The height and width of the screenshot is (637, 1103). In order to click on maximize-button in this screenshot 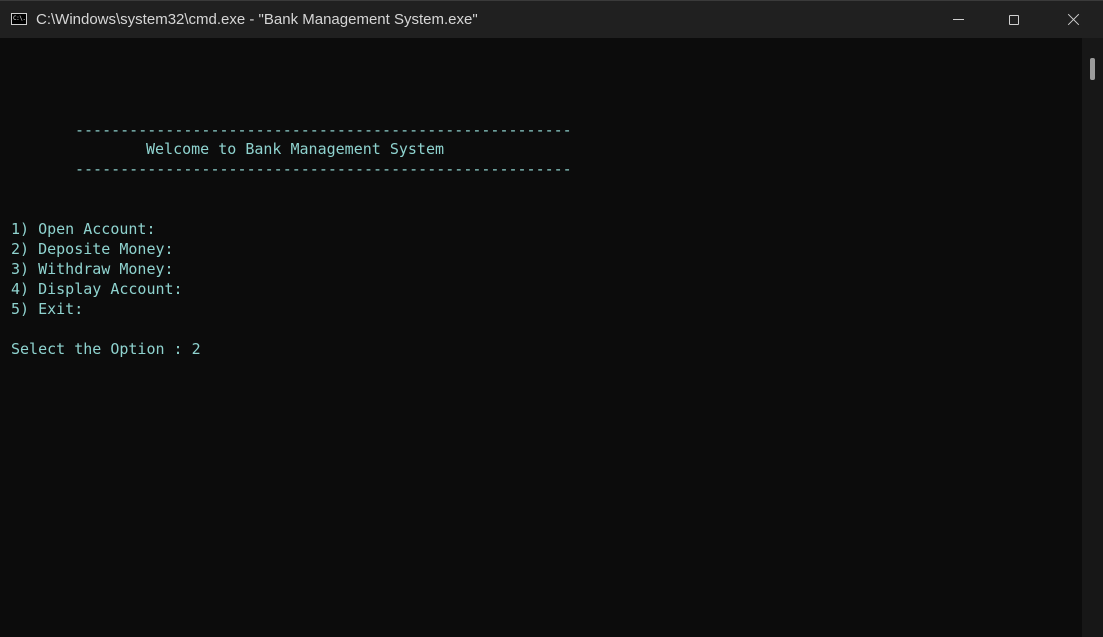, I will do `click(1014, 19)`.